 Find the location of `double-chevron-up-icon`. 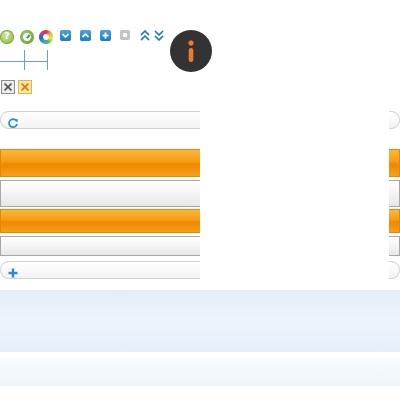

double-chevron-up-icon is located at coordinates (145, 35).